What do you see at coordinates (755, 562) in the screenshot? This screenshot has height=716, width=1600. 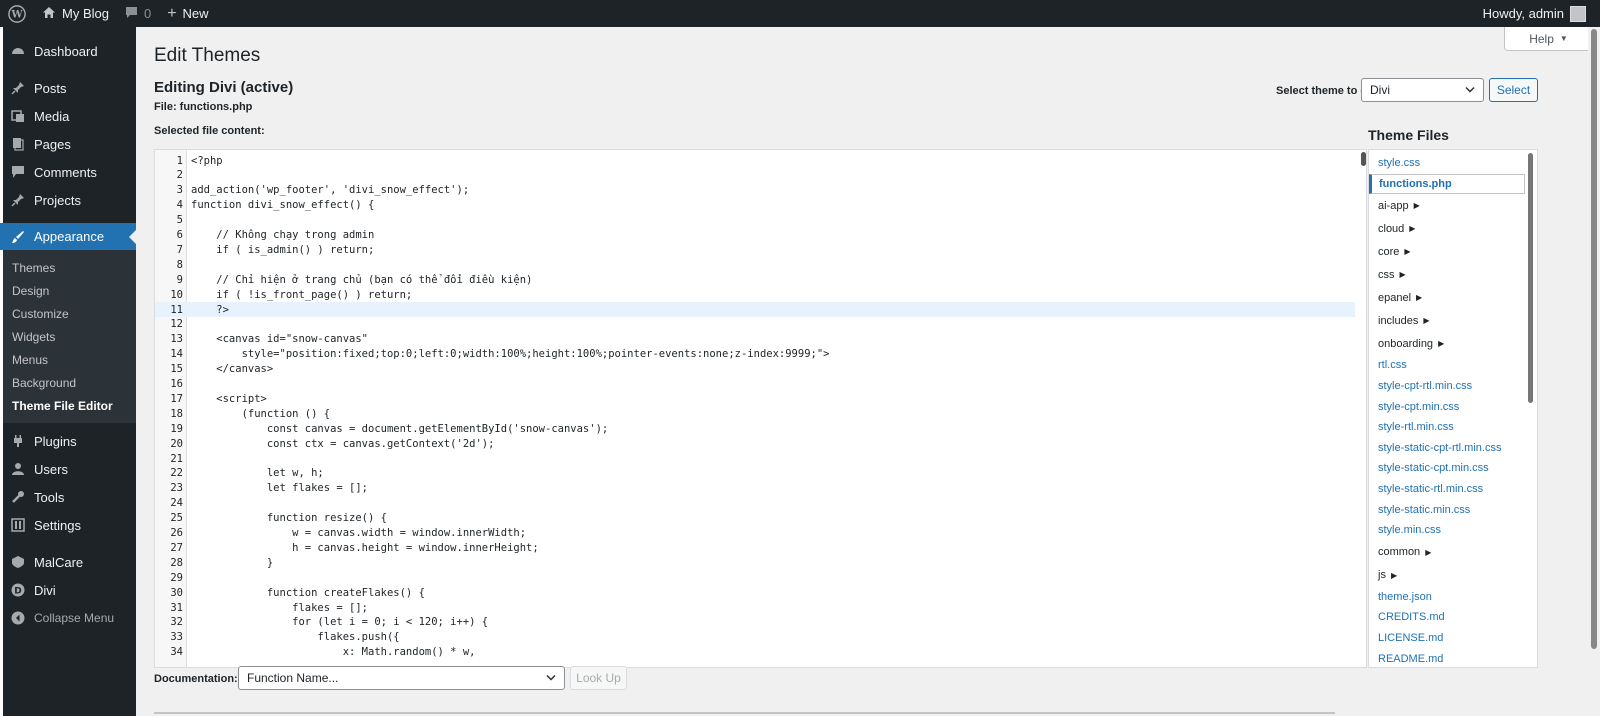 I see `code-line: 28 }` at bounding box center [755, 562].